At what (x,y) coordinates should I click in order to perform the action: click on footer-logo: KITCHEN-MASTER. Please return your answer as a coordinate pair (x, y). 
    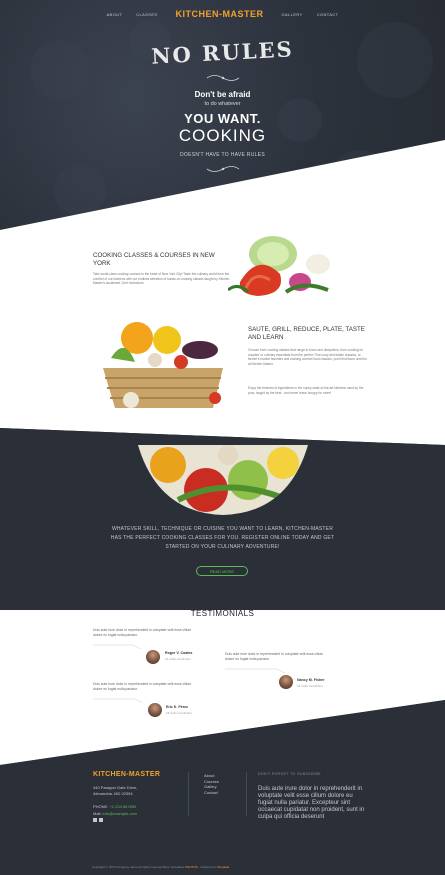
    Looking at the image, I should click on (126, 774).